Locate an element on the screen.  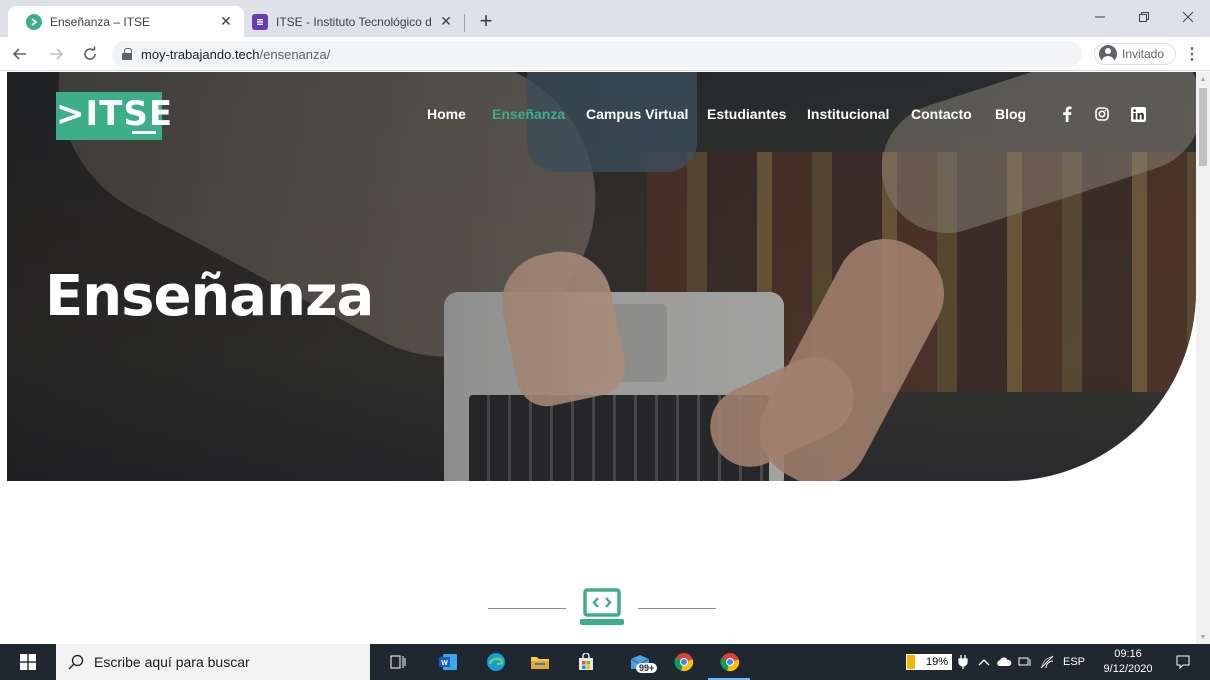
close-window-button is located at coordinates (1188, 17).